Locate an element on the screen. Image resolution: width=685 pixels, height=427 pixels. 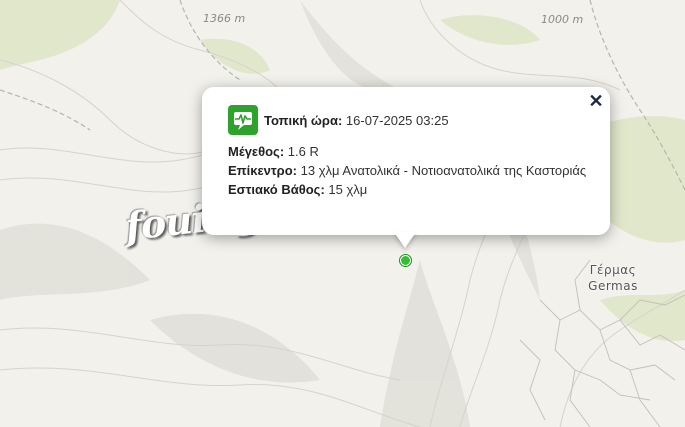
close-icon: ✕ is located at coordinates (596, 101).